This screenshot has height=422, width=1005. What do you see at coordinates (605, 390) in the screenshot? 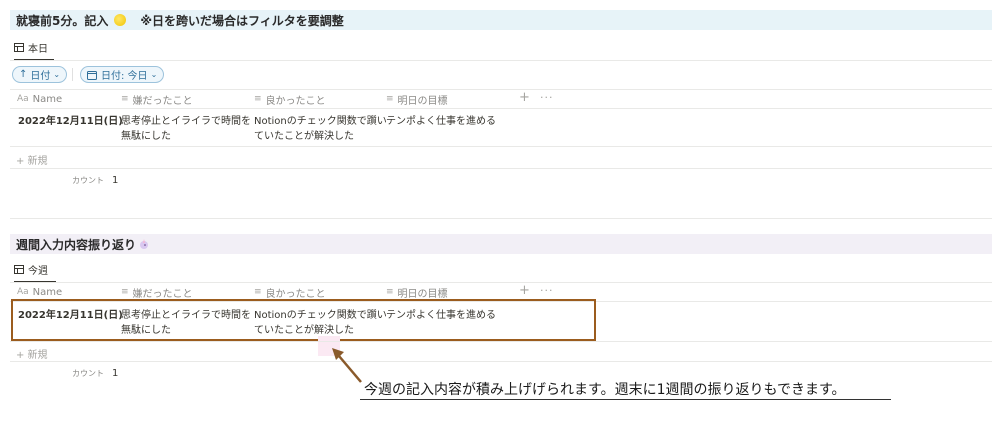
I see `annotation-caption: 今週の記入内容が積み上げげられます。週末に1週間の振り返りもできます。` at bounding box center [605, 390].